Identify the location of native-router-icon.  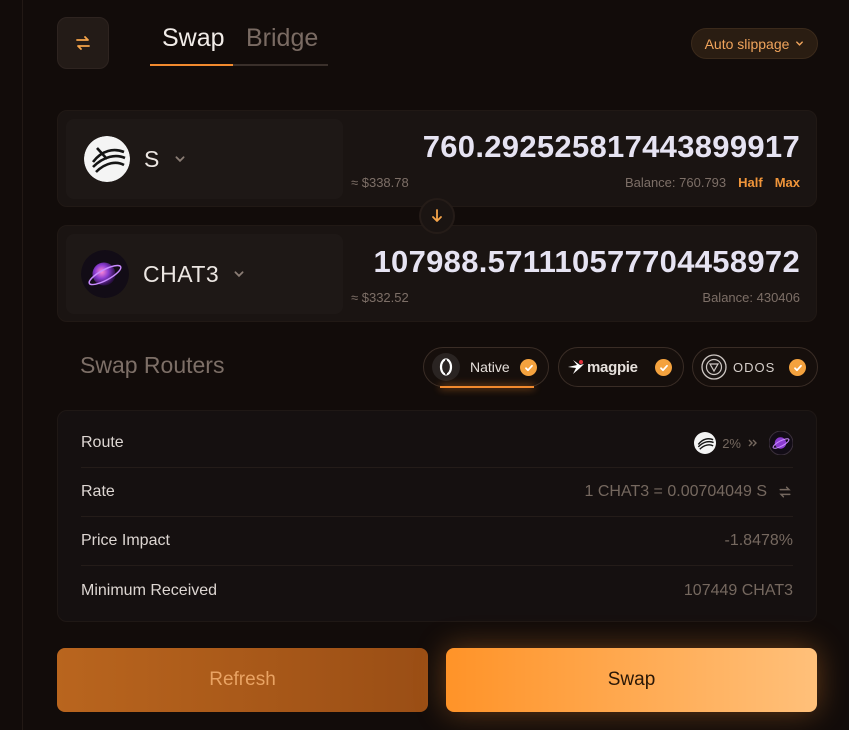
(446, 367).